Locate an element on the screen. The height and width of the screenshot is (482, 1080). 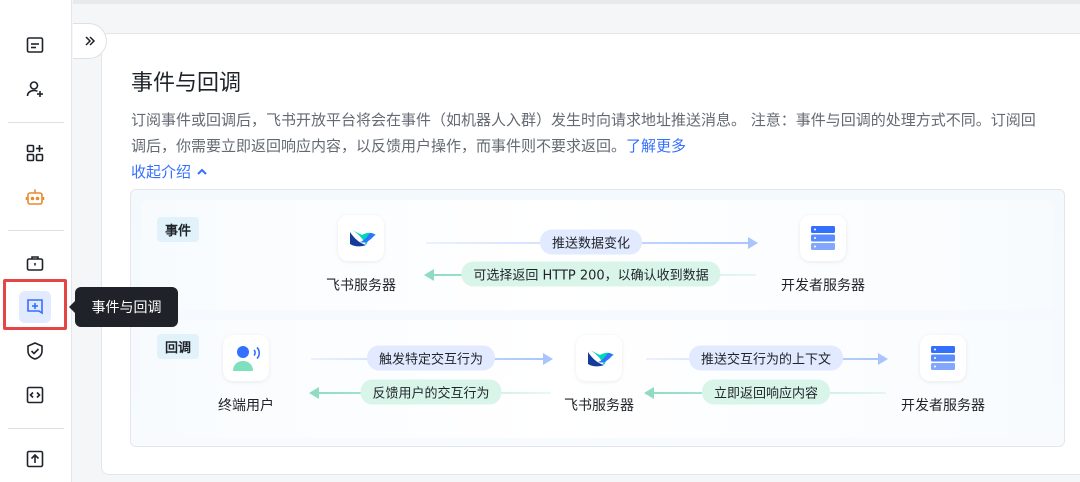
document-list-icon is located at coordinates (35, 45).